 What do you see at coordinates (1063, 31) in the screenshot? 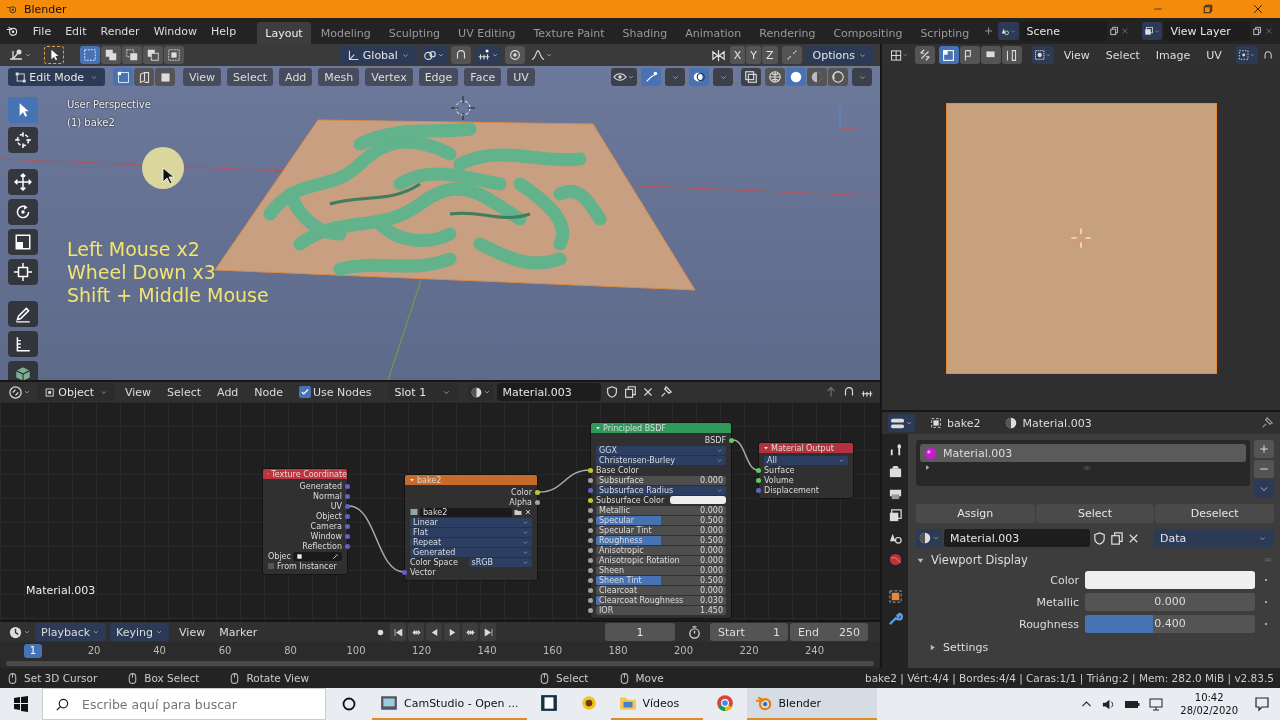
I see `scene-field: Scene` at bounding box center [1063, 31].